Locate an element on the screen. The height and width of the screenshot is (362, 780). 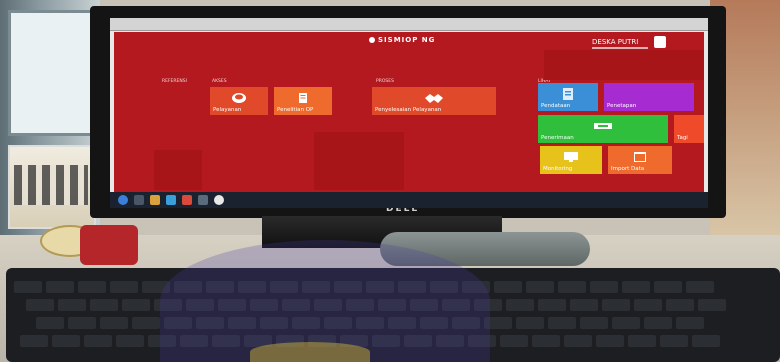
app-logo-icon is located at coordinates (372, 40).